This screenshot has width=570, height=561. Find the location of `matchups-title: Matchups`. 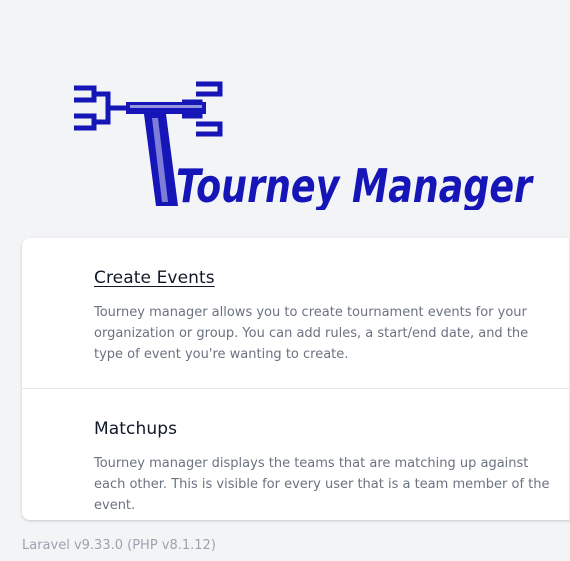

matchups-title: Matchups is located at coordinates (136, 429).